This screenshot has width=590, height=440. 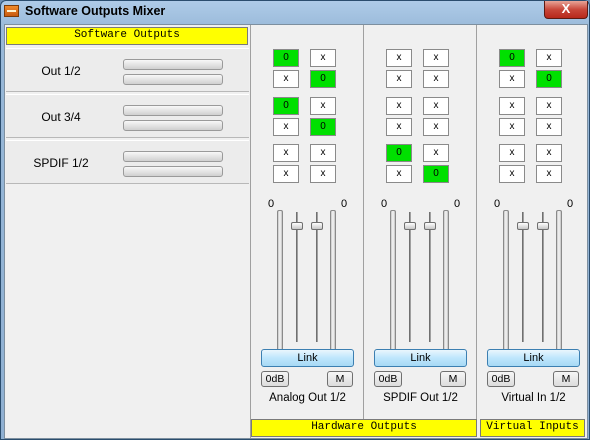 I want to click on software-outputs-header: Software Outputs, so click(x=127, y=36).